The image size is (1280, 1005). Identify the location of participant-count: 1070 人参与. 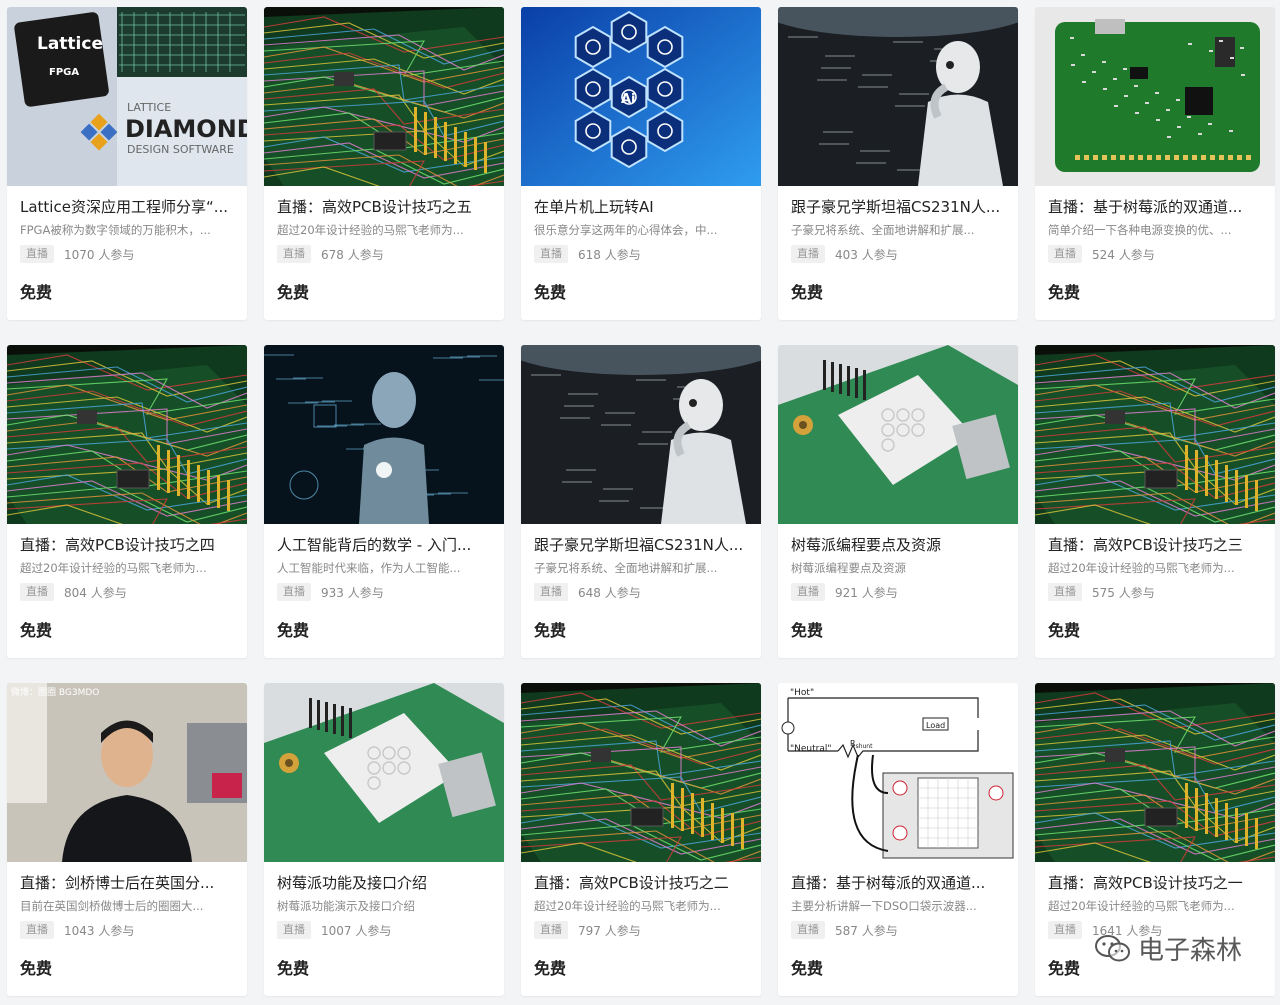
(99, 254).